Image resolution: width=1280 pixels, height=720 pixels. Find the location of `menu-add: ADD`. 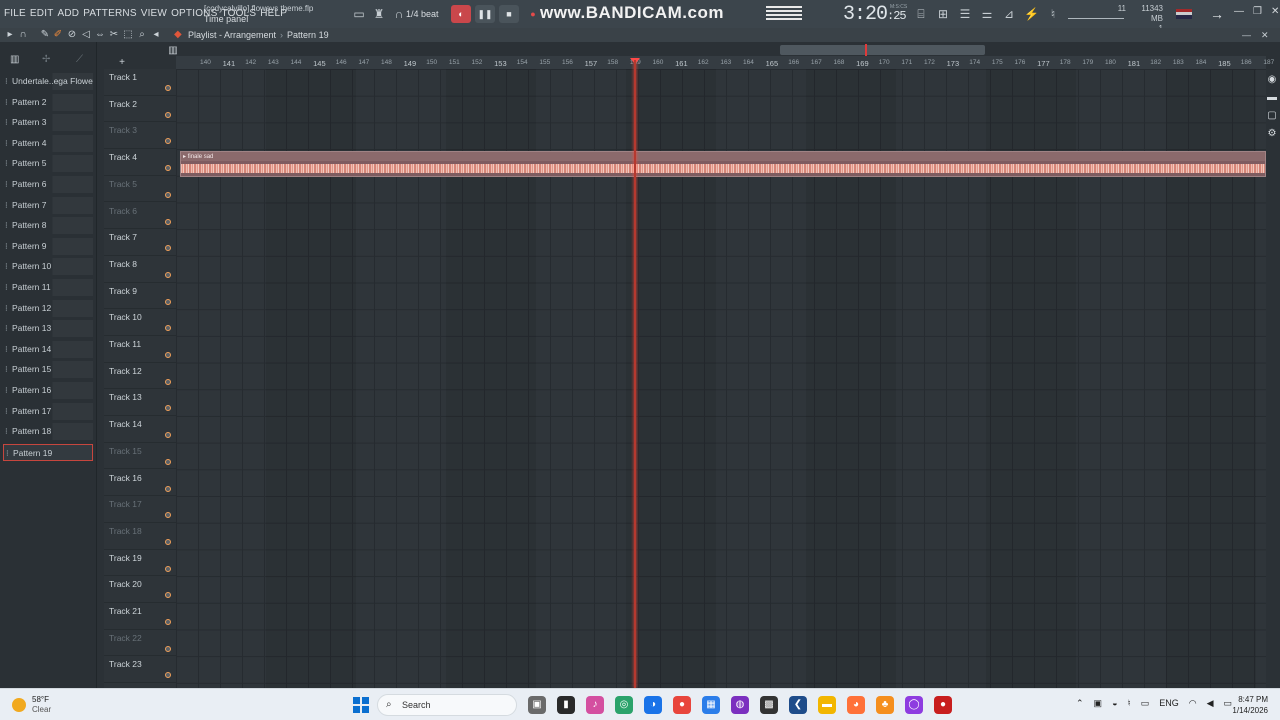

menu-add: ADD is located at coordinates (69, 13).